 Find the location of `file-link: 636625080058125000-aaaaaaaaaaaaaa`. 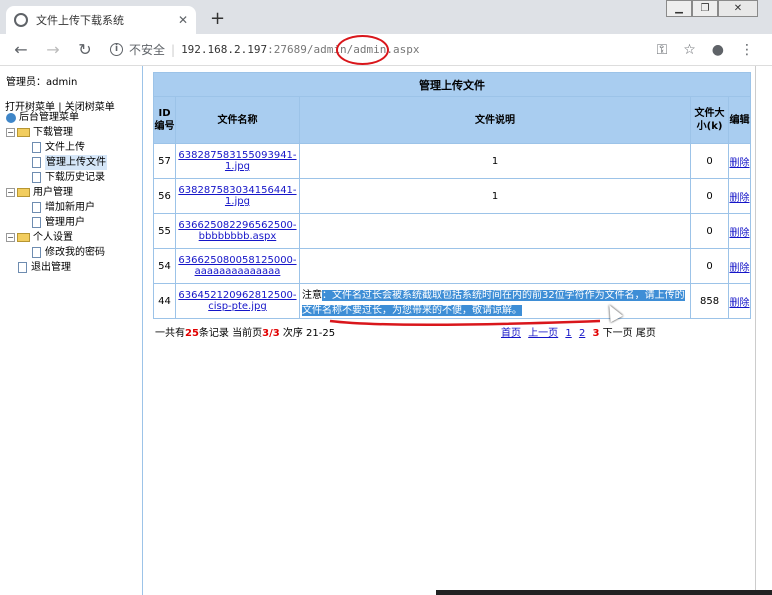

file-link: 636625080058125000-aaaaaaaaaaaaaa is located at coordinates (237, 266).